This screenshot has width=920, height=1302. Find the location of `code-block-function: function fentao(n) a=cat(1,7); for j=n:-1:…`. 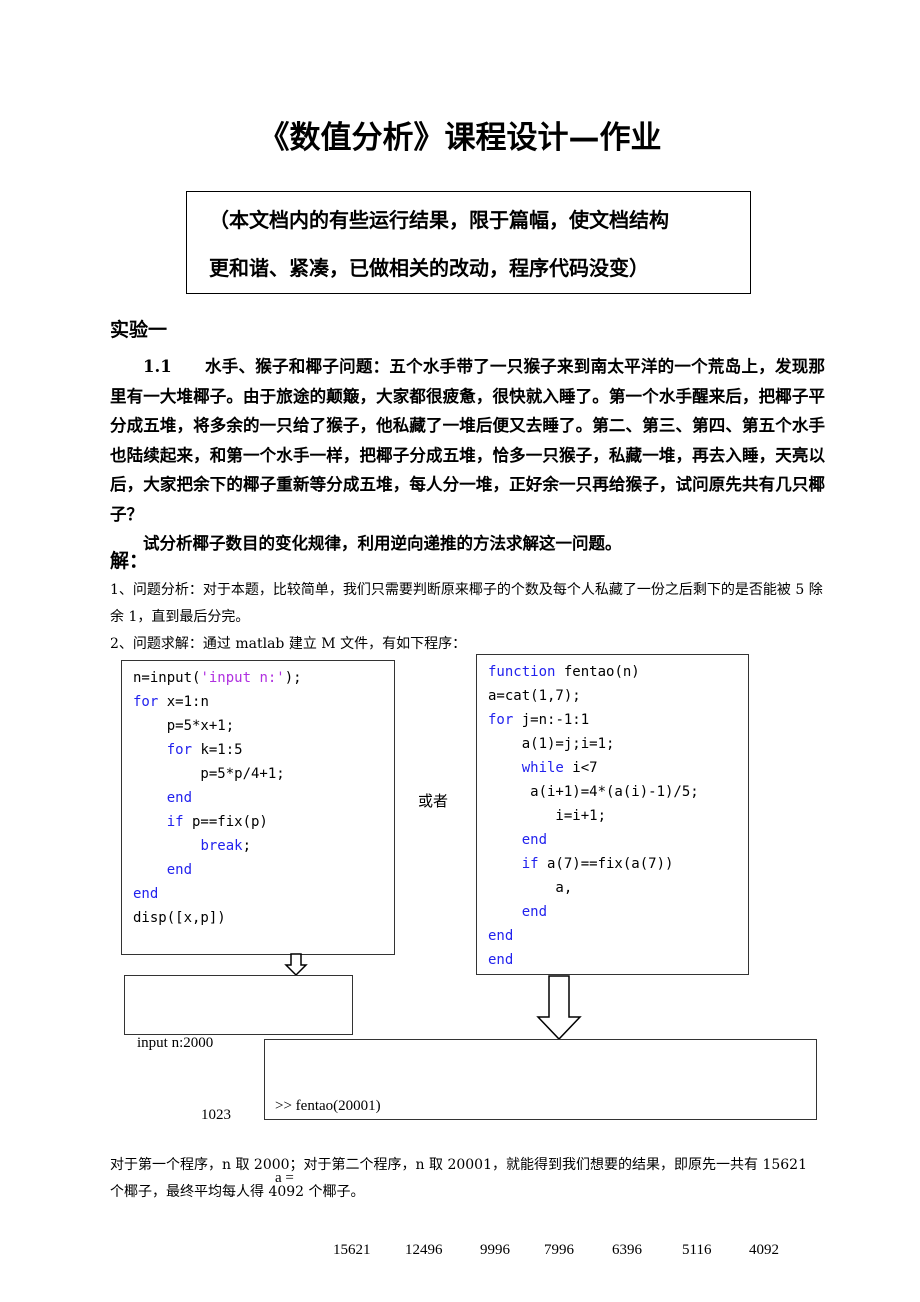

code-block-function: function fentao(n) a=cat(1,7); for j=n:-1:… is located at coordinates (612, 814).